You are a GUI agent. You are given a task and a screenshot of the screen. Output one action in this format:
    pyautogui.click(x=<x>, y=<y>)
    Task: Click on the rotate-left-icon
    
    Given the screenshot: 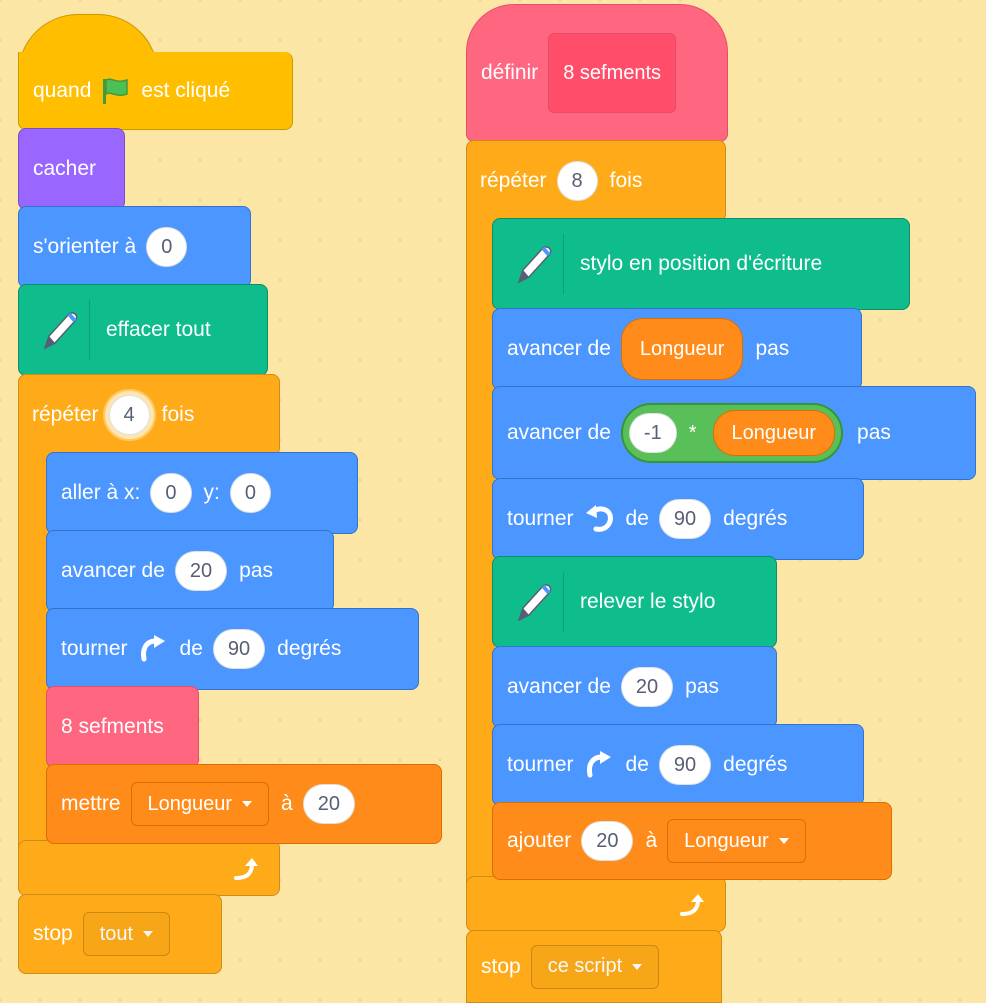 What is the action you would take?
    pyautogui.click(x=599, y=519)
    